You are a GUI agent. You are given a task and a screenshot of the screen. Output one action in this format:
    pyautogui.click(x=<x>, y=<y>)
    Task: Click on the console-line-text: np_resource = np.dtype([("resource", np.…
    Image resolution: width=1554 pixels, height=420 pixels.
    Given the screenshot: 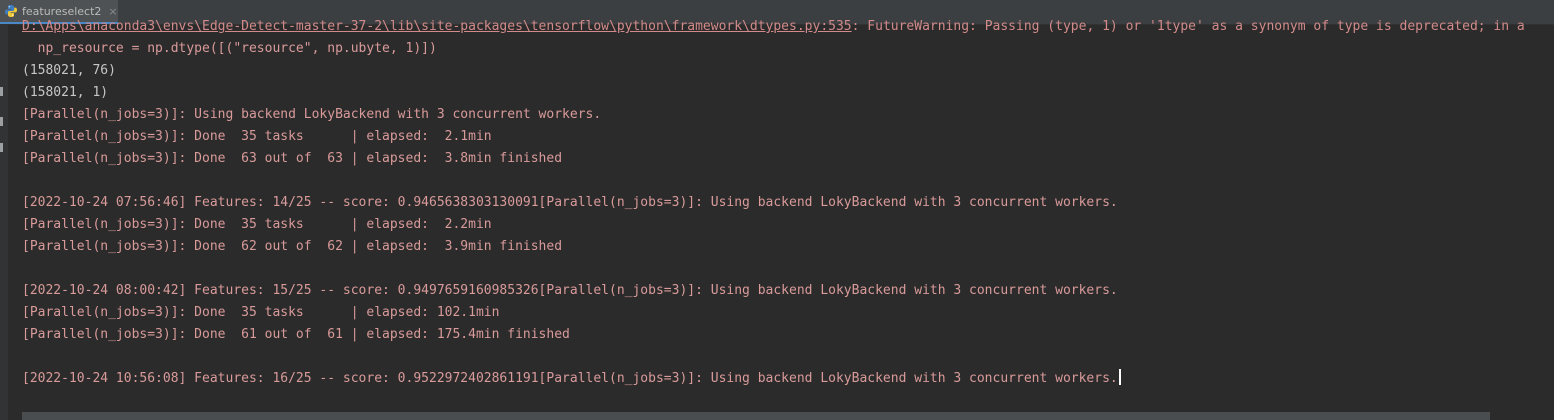 What is the action you would take?
    pyautogui.click(x=229, y=48)
    